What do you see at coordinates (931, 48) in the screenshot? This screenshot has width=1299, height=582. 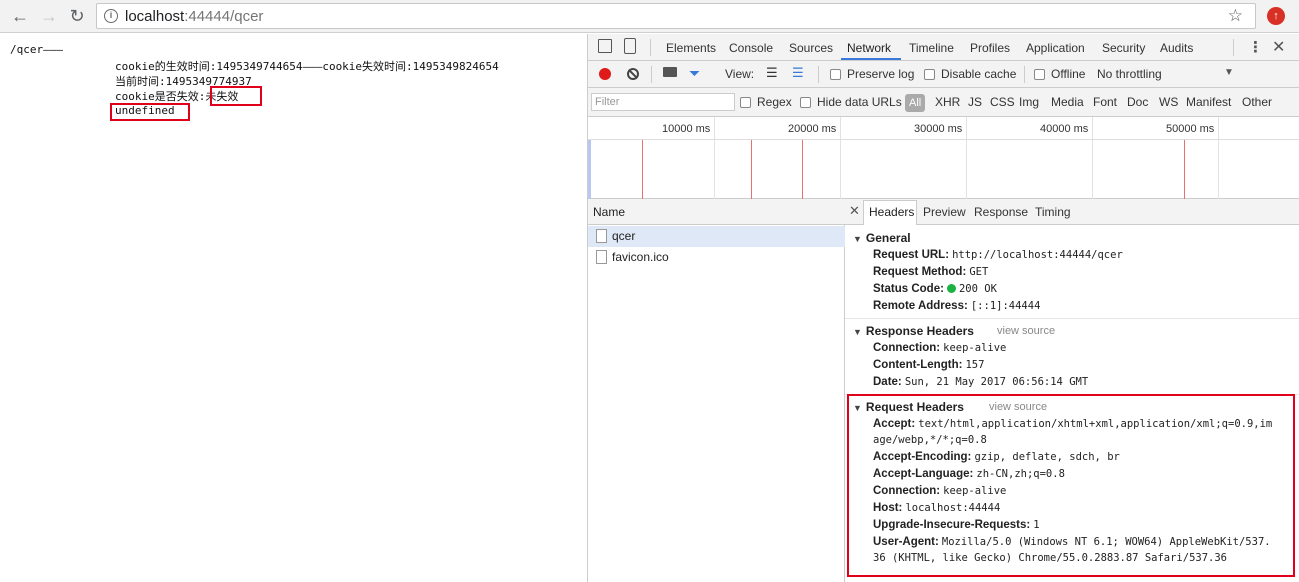 I see `tab-timeline: Timeline` at bounding box center [931, 48].